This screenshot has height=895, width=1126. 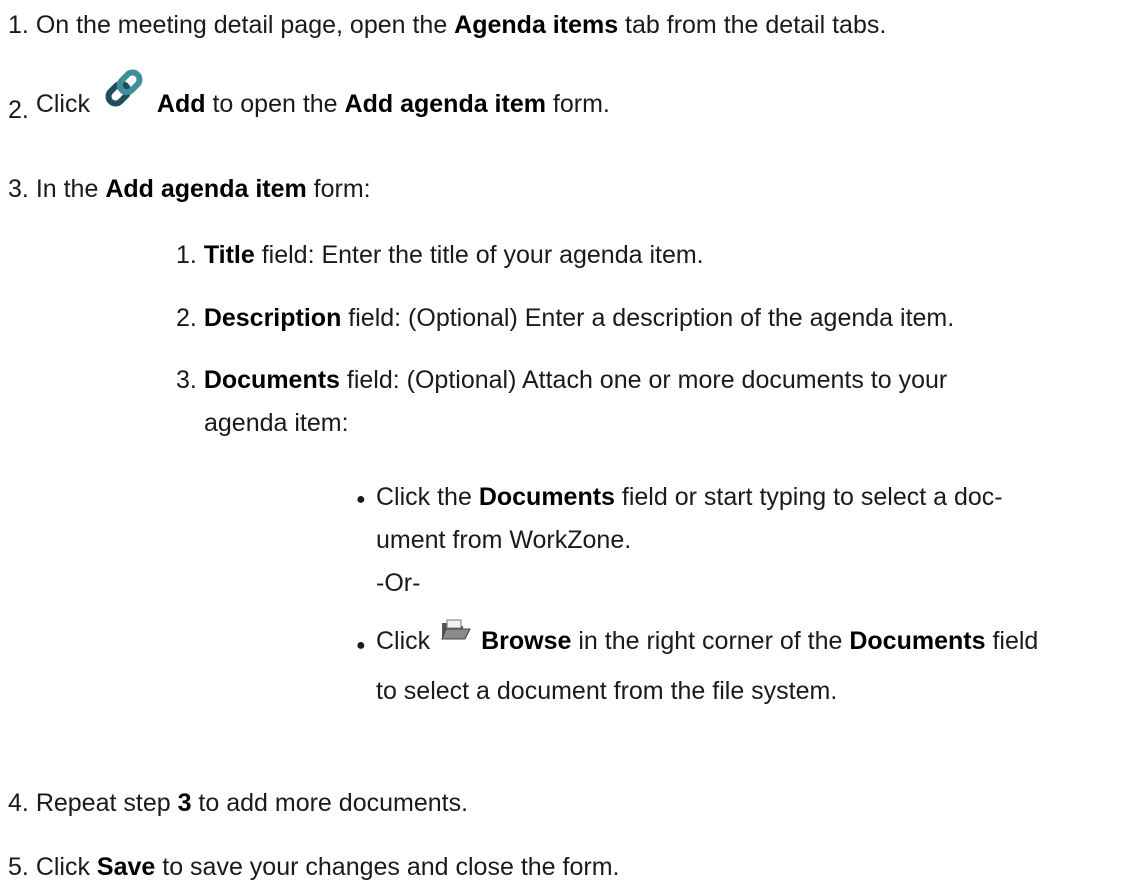 What do you see at coordinates (338, 189) in the screenshot?
I see `step-text: form:` at bounding box center [338, 189].